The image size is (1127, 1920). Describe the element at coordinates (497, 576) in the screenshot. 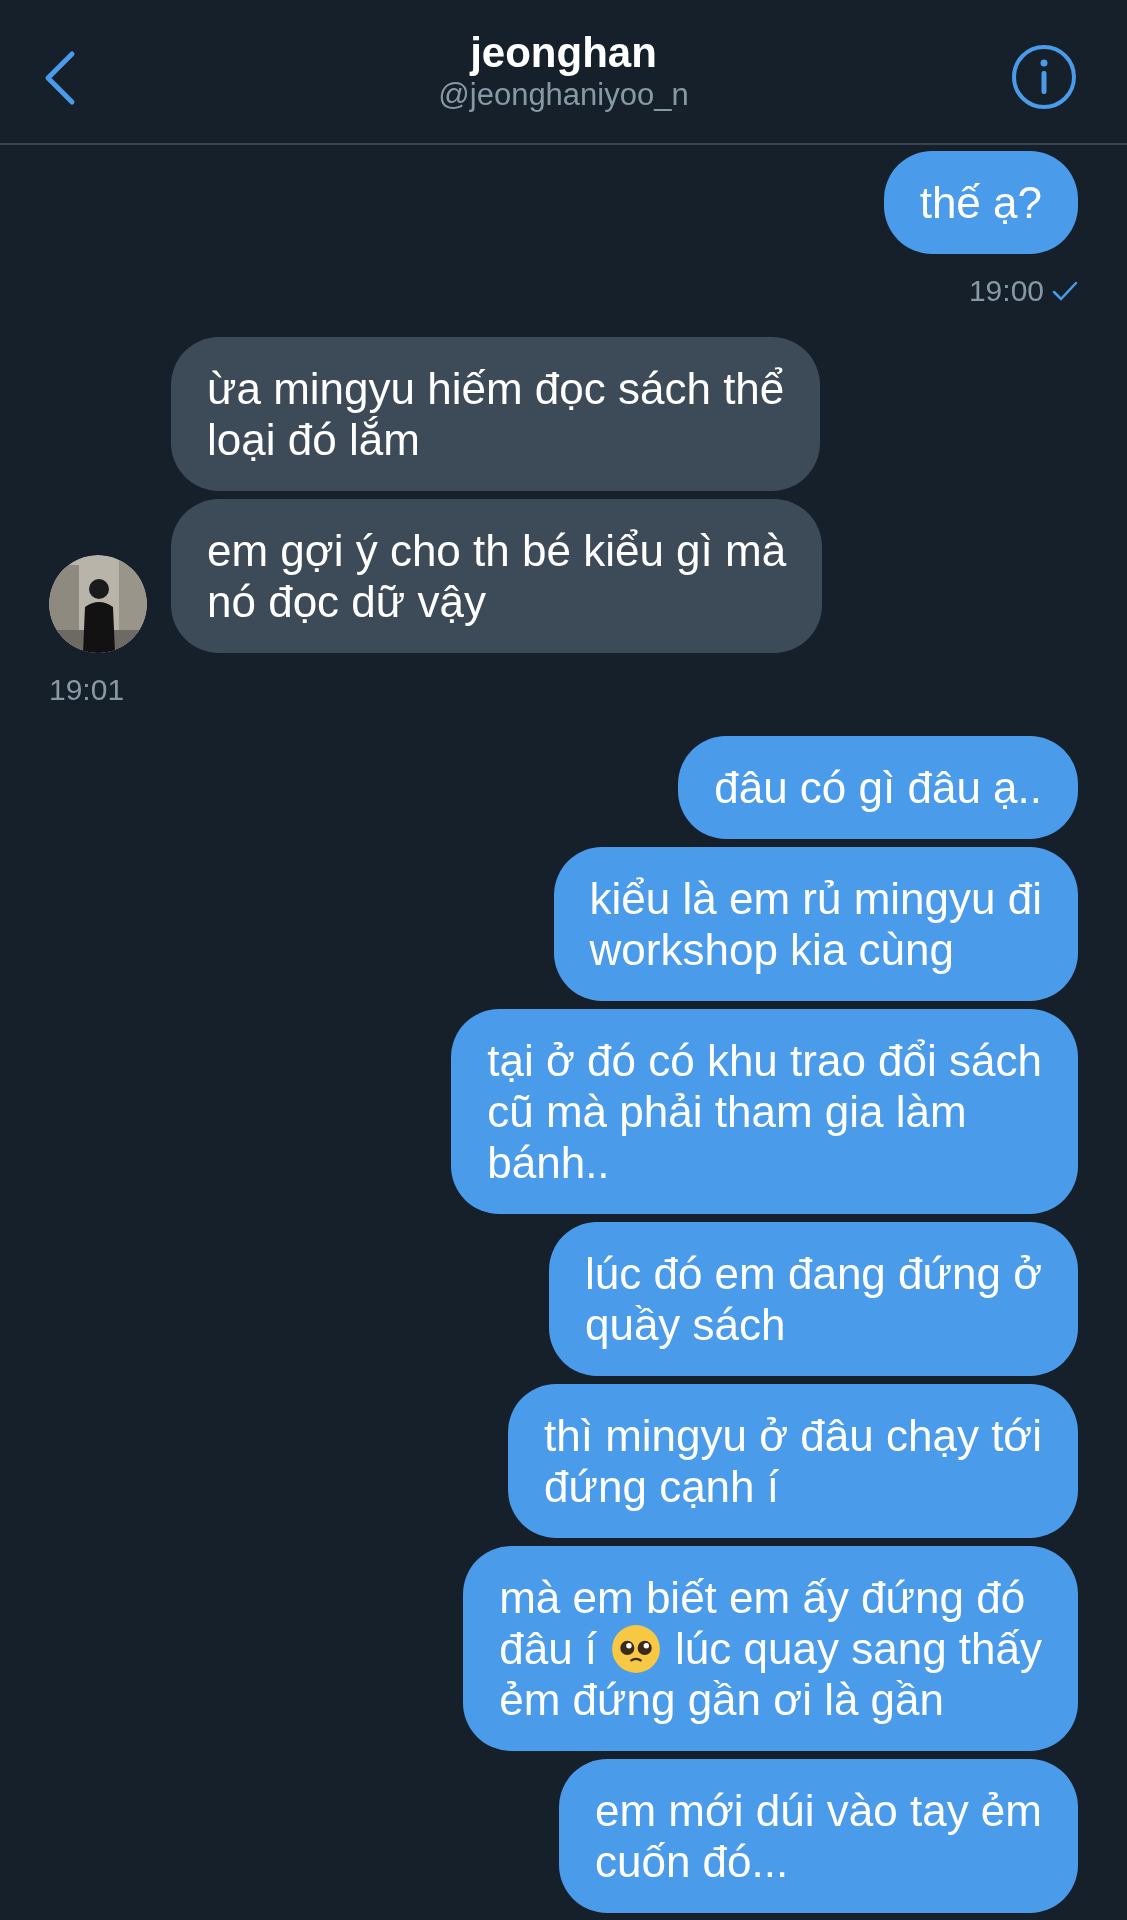

I see `message-bubble: em gợi ý cho th bé kiểu gì mà nó đọc dữ vậy` at that location.